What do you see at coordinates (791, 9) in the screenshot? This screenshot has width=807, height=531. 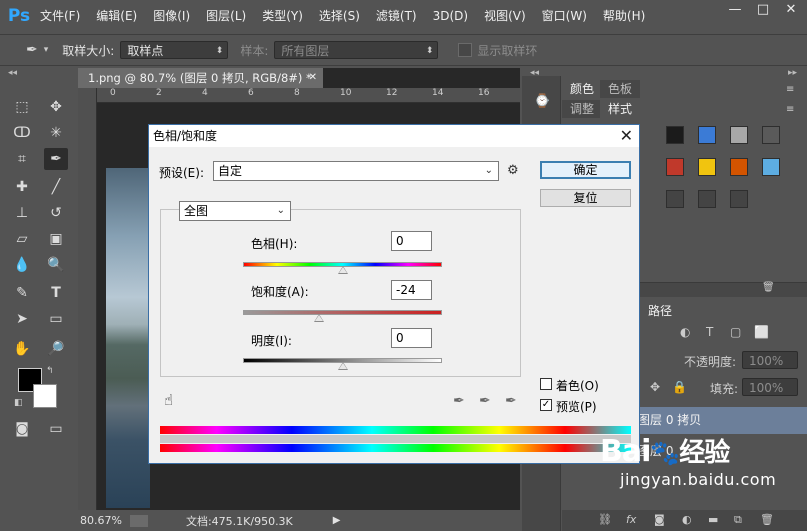 I see `close-window-button: ✕` at bounding box center [791, 9].